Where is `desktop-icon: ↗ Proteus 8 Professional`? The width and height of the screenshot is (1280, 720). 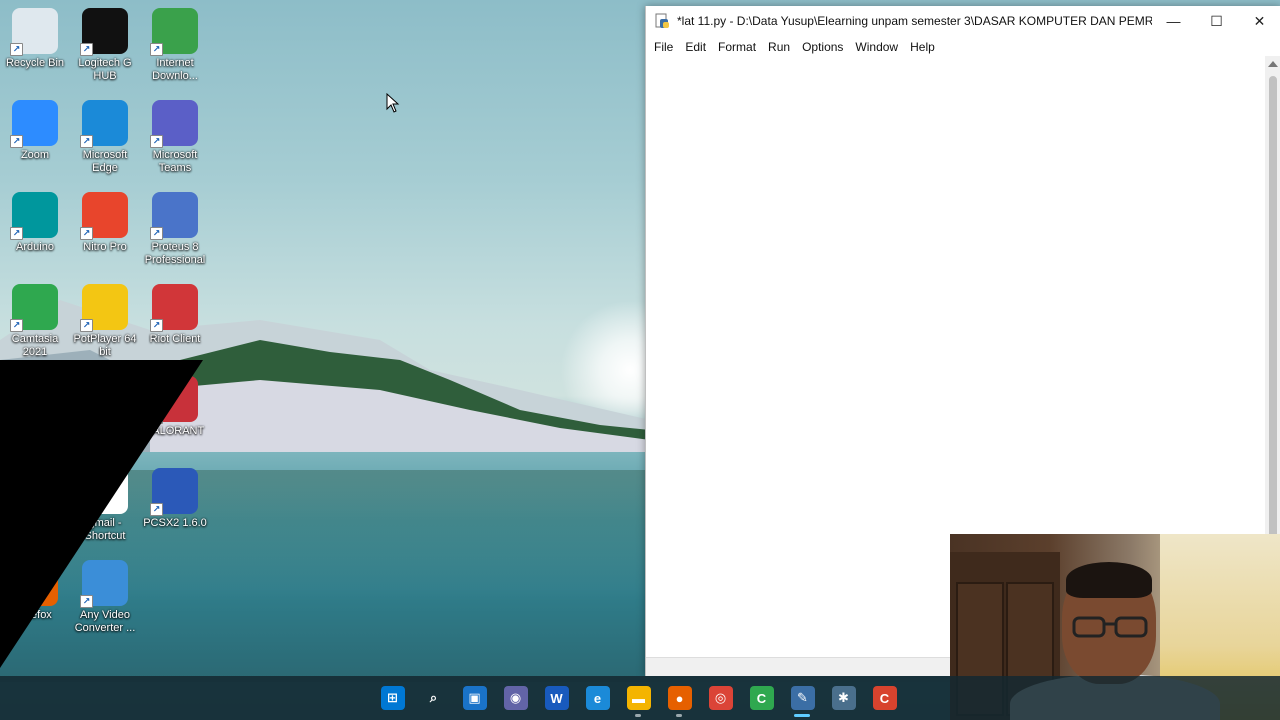
desktop-icon: ↗ Proteus 8 Professional is located at coordinates (175, 229).